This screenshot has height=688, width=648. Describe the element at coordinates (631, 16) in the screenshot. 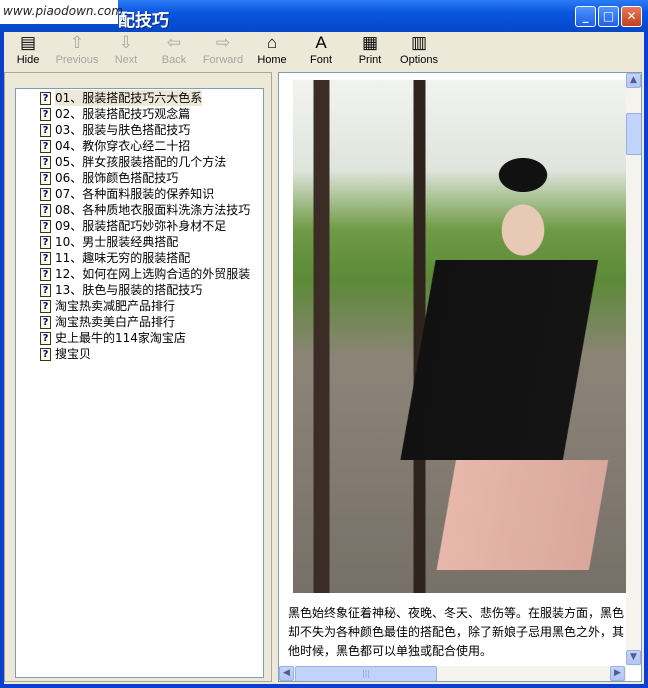

I see `close-button: ✕` at that location.